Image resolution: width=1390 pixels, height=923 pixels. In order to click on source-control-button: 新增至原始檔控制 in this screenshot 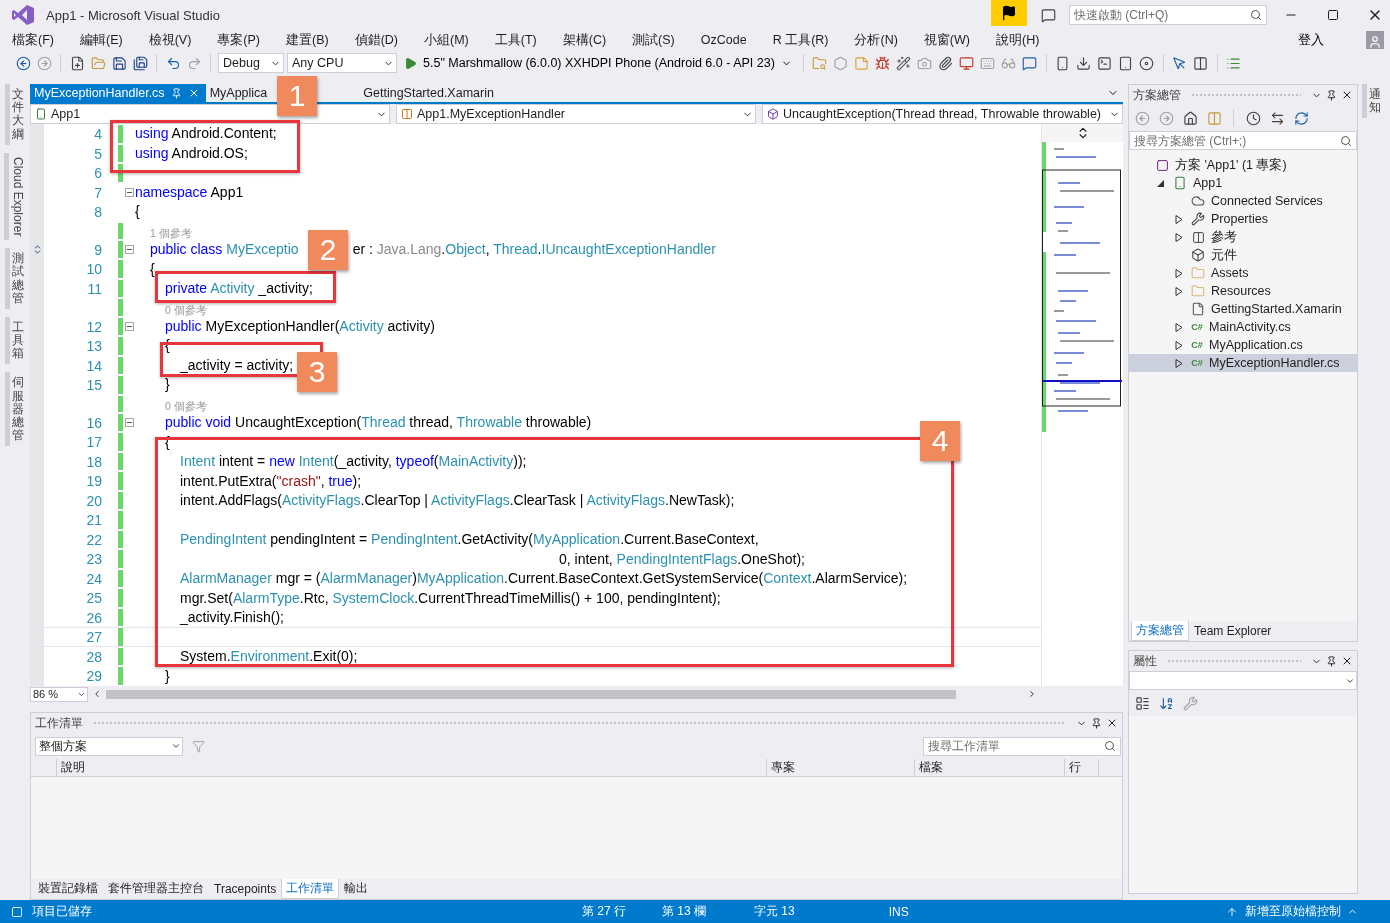, I will do `click(1293, 911)`.